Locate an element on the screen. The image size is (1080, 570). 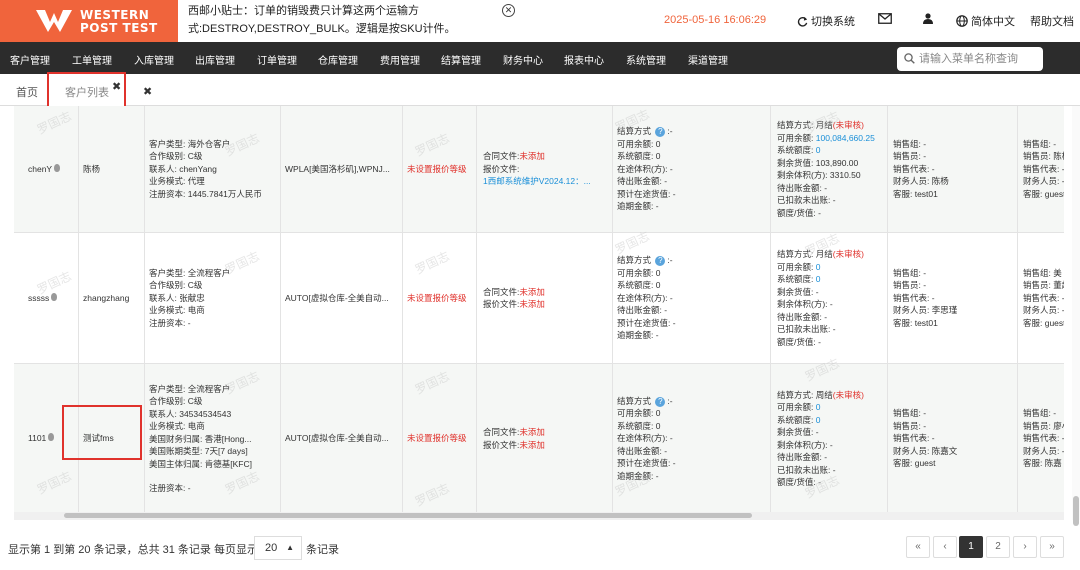
mail-button is located at coordinates (886, 19).